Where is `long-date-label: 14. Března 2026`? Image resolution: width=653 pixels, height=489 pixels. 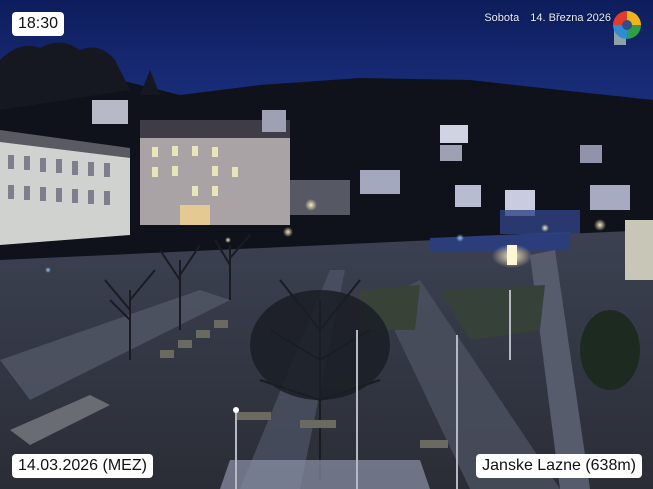
long-date-label: 14. Března 2026 is located at coordinates (570, 18).